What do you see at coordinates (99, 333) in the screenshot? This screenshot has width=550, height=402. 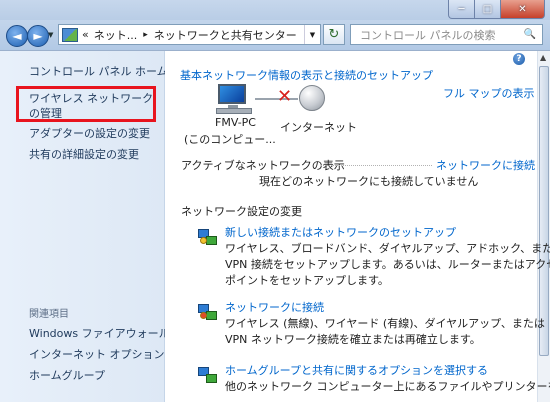 I see `sidebar-item-windows-firewall: Windows ファイアウォール` at bounding box center [99, 333].